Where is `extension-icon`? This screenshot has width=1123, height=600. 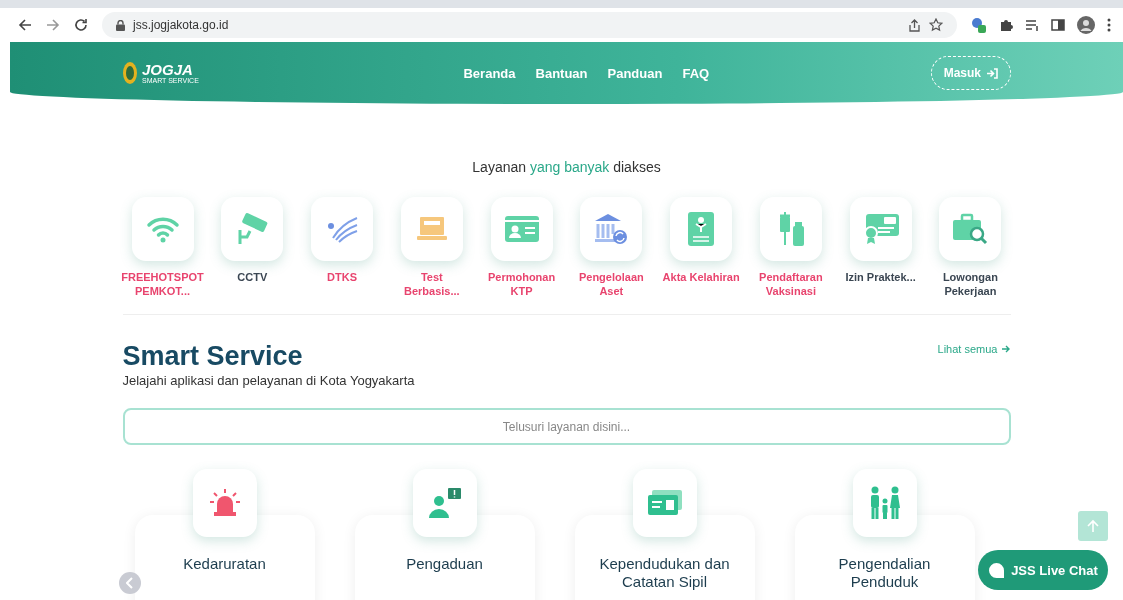
extension-icon is located at coordinates (979, 25).